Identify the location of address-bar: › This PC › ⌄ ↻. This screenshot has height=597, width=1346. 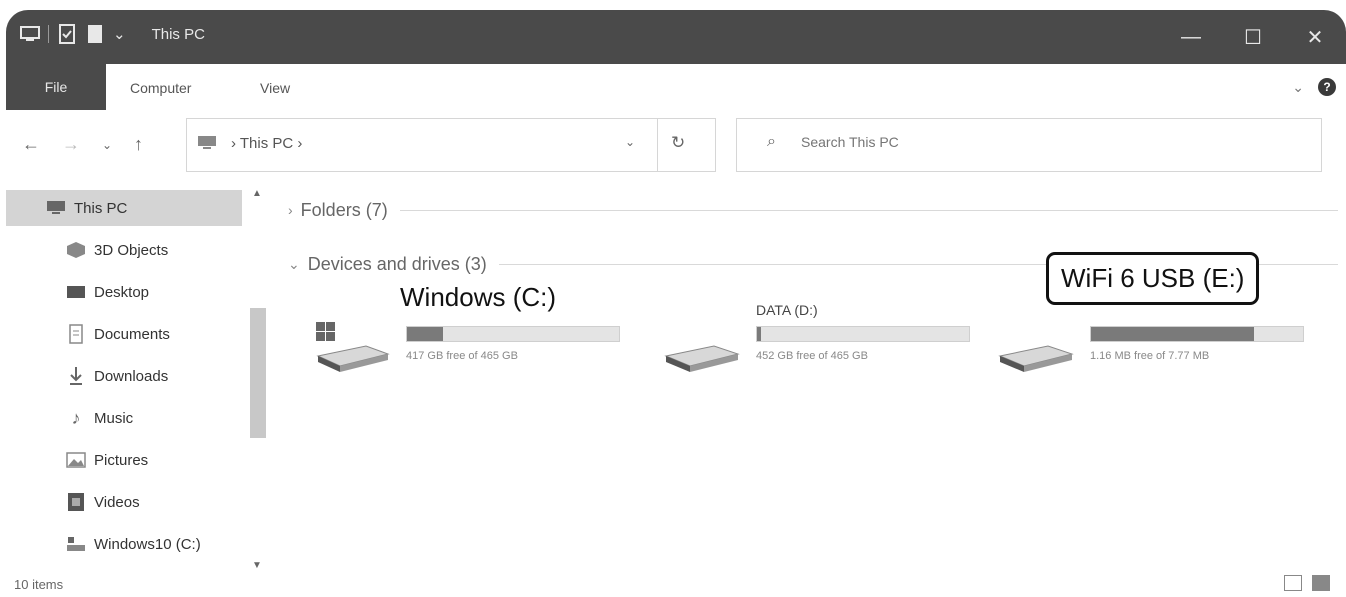
(451, 145).